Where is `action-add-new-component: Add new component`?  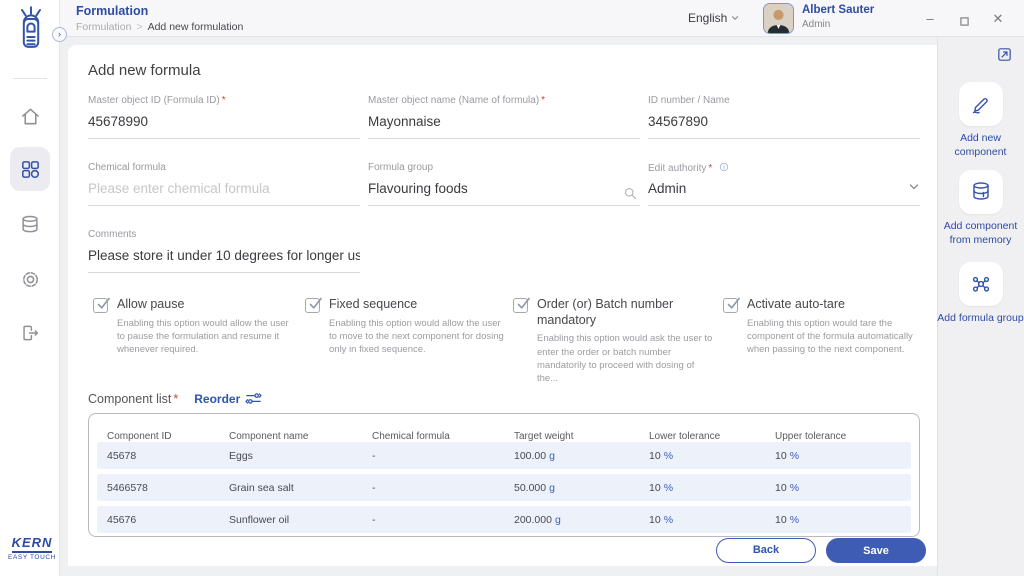 action-add-new-component: Add new component is located at coordinates (980, 120).